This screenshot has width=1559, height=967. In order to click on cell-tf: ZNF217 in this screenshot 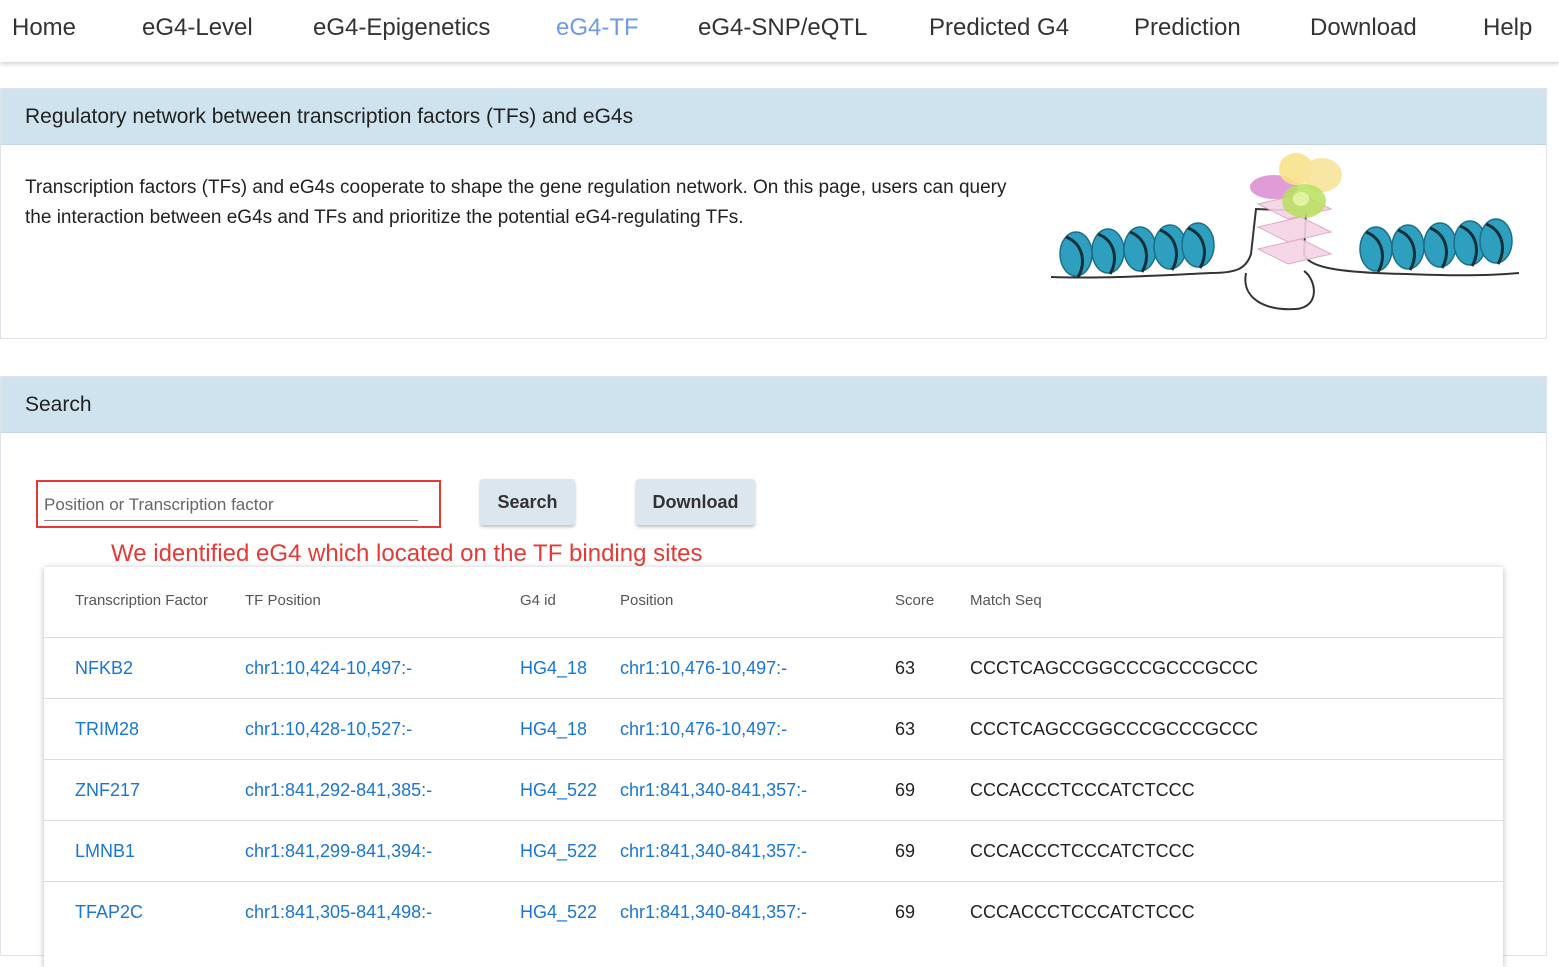, I will do `click(107, 790)`.